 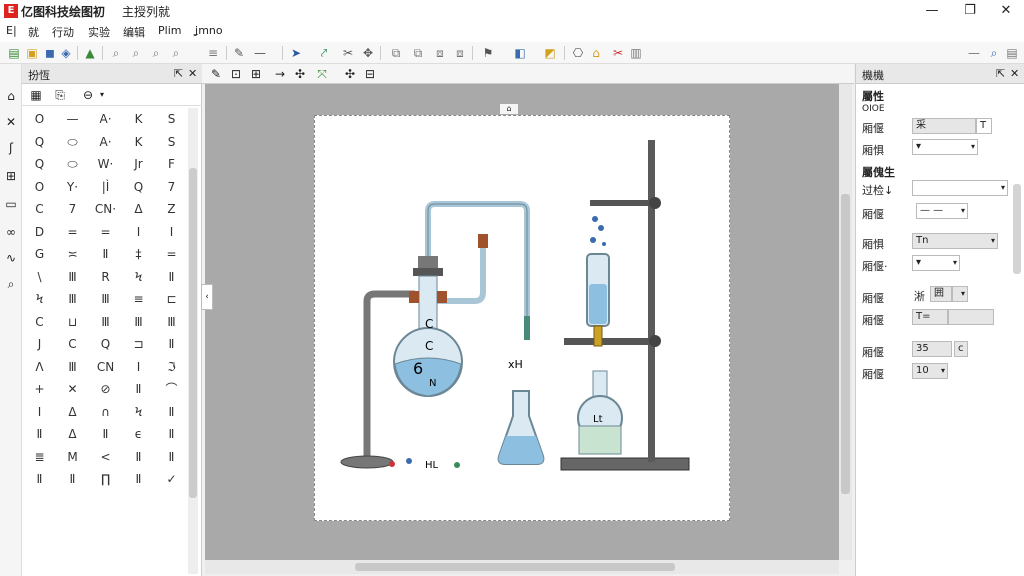 I want to click on symbol-cell: ⊔, so click(x=72, y=322).